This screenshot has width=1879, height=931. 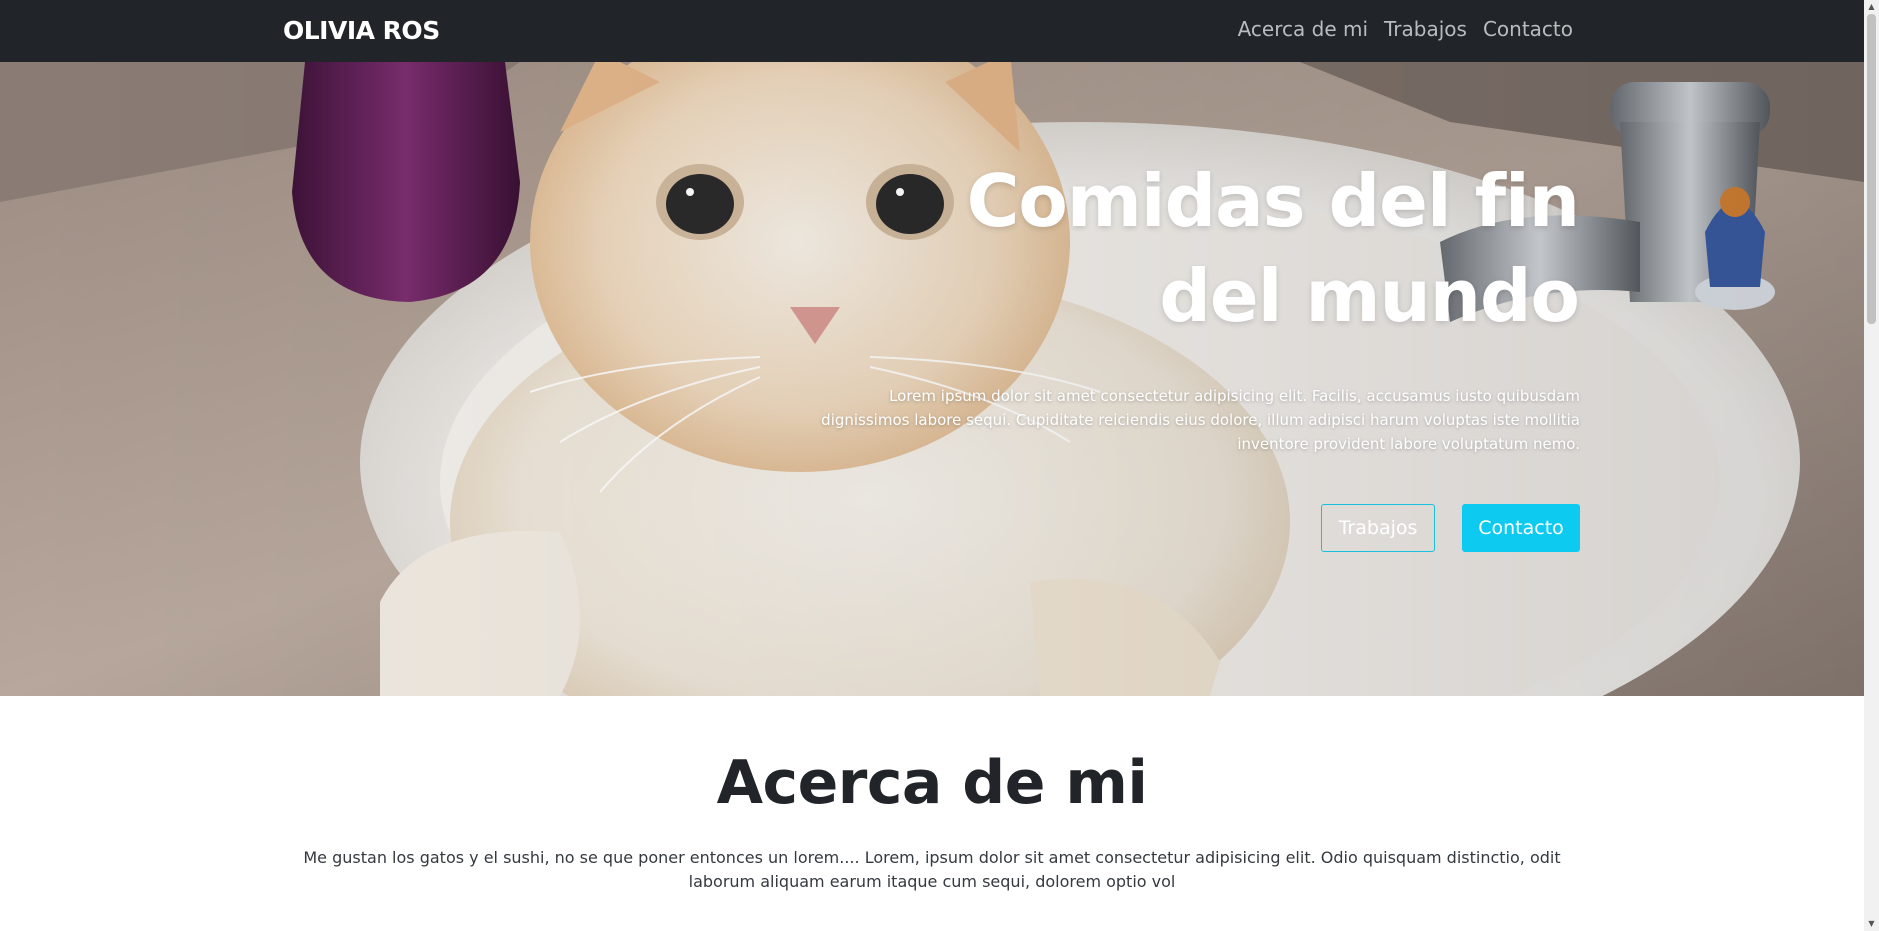 I want to click on scroll-up-arrow-icon: ▲, so click(x=1871, y=7).